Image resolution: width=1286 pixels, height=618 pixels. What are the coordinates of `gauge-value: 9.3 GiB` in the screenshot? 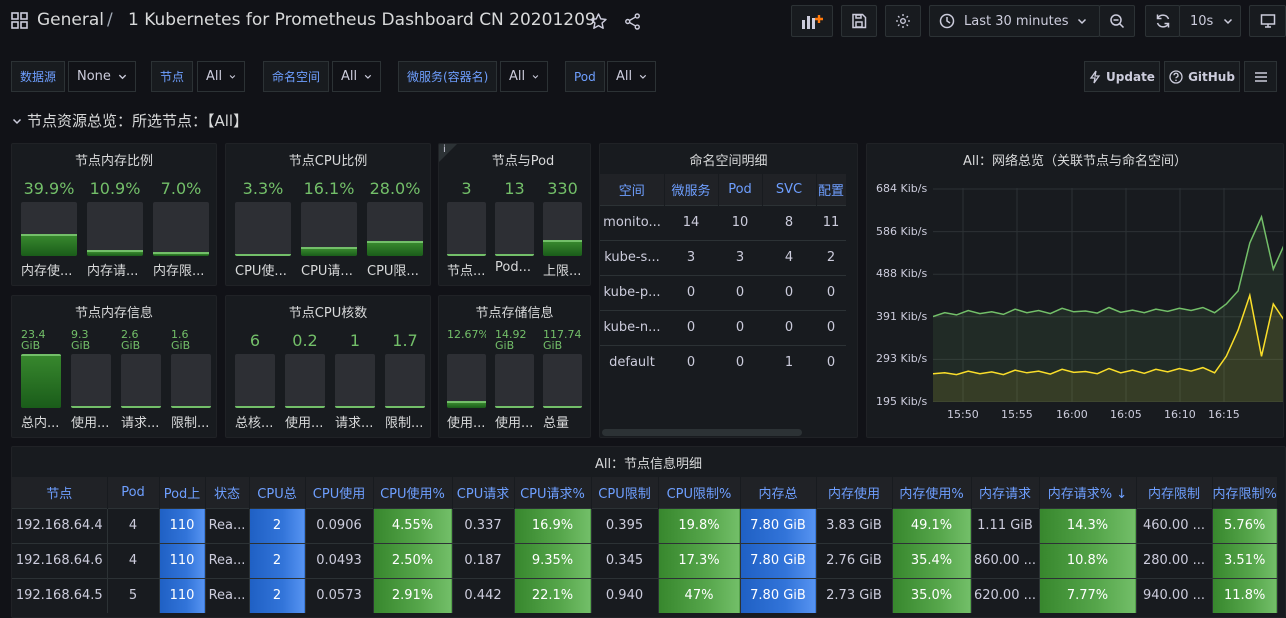 It's located at (81, 340).